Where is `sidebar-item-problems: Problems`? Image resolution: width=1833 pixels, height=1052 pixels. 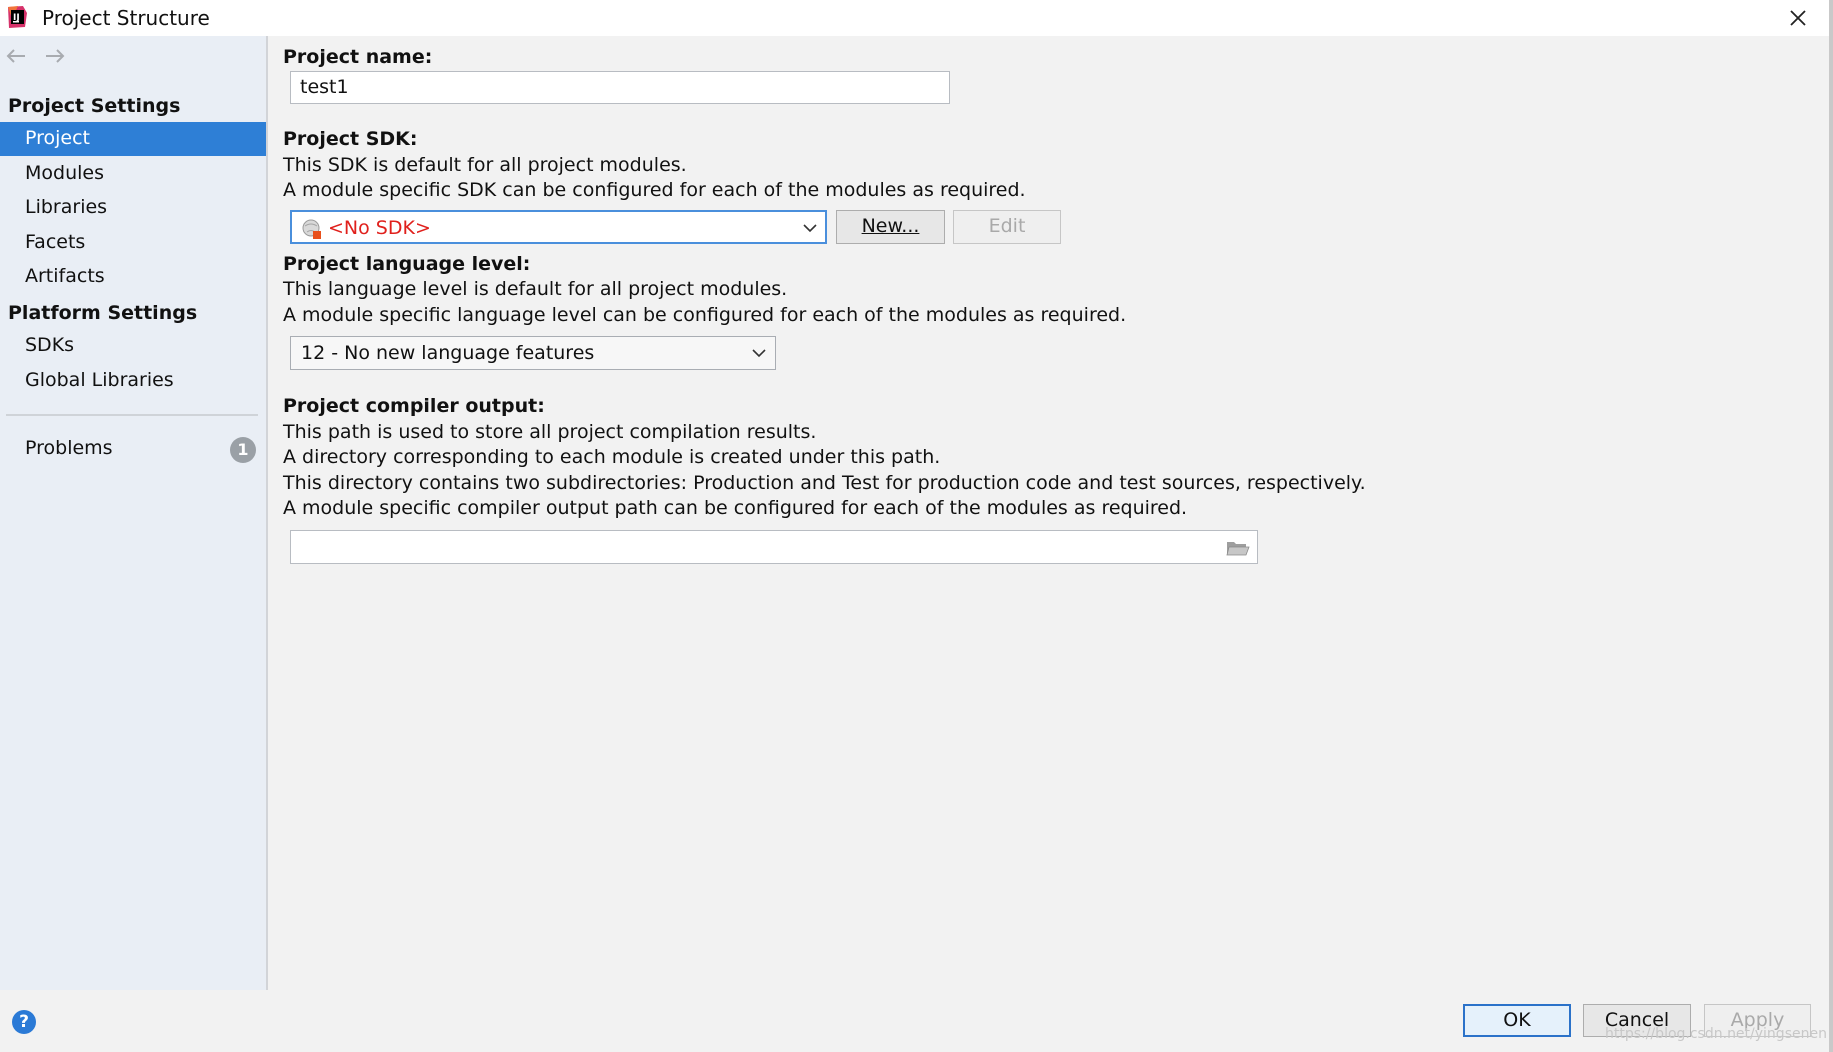 sidebar-item-problems: Problems is located at coordinates (133, 449).